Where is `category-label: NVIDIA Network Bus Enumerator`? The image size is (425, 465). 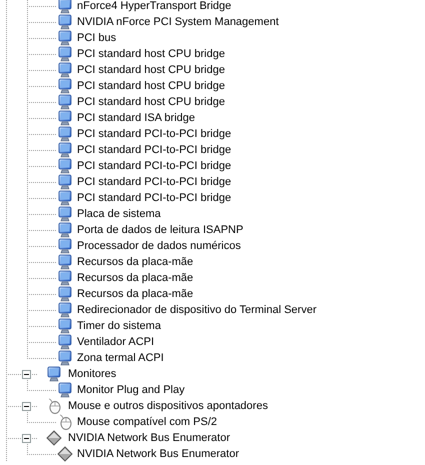 category-label: NVIDIA Network Bus Enumerator is located at coordinates (149, 438).